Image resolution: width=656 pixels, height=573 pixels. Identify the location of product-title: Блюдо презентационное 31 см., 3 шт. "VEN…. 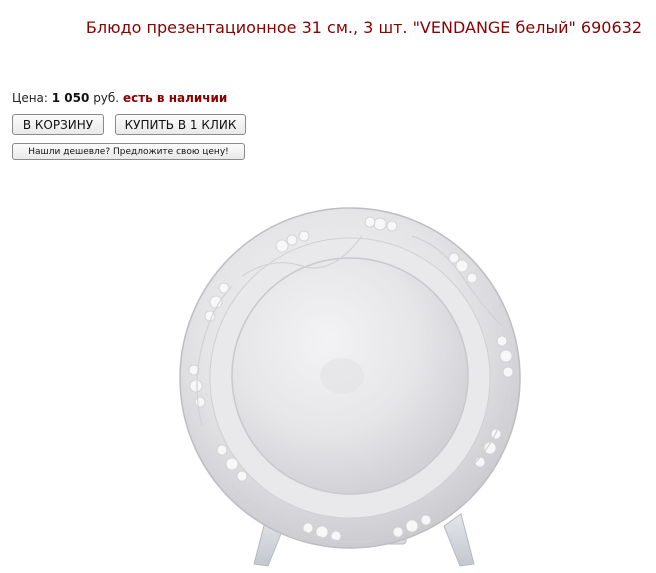
(363, 27).